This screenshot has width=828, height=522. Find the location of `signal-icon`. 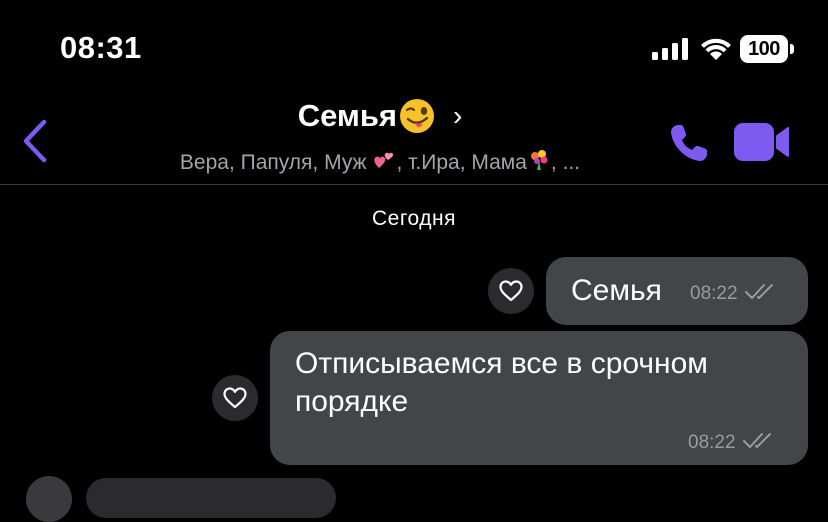

signal-icon is located at coordinates (670, 49).